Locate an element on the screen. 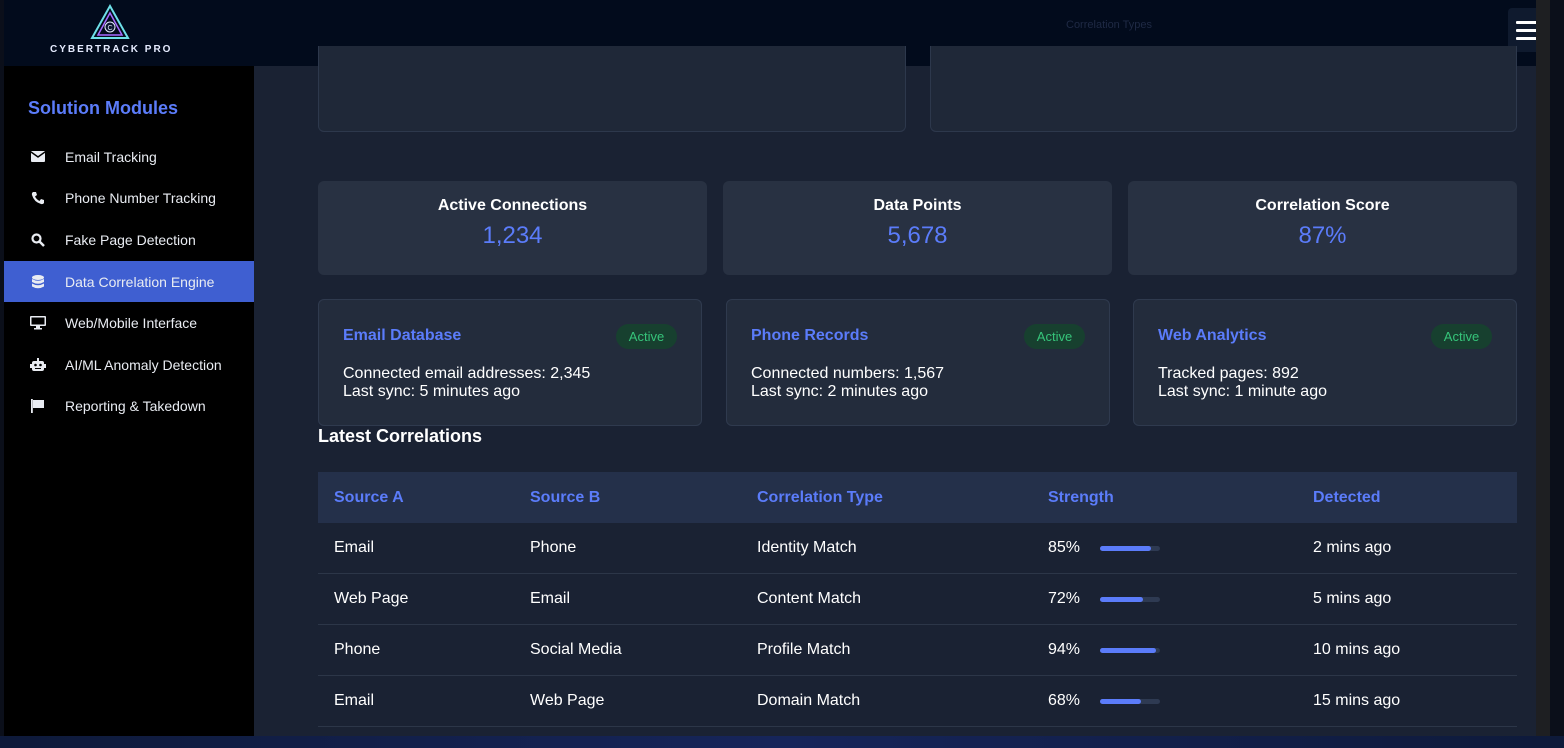 The image size is (1564, 748). faded-chart-label: Correlation Types is located at coordinates (1109, 25).